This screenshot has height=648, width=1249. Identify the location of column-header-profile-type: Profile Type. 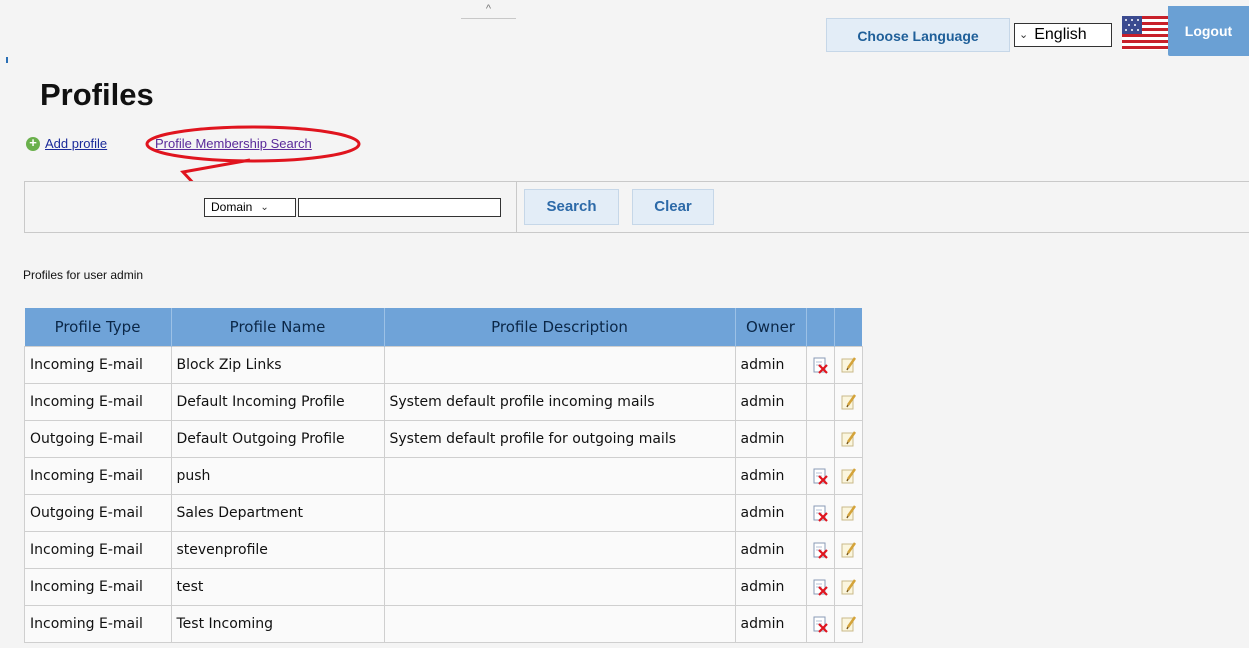
(98, 327).